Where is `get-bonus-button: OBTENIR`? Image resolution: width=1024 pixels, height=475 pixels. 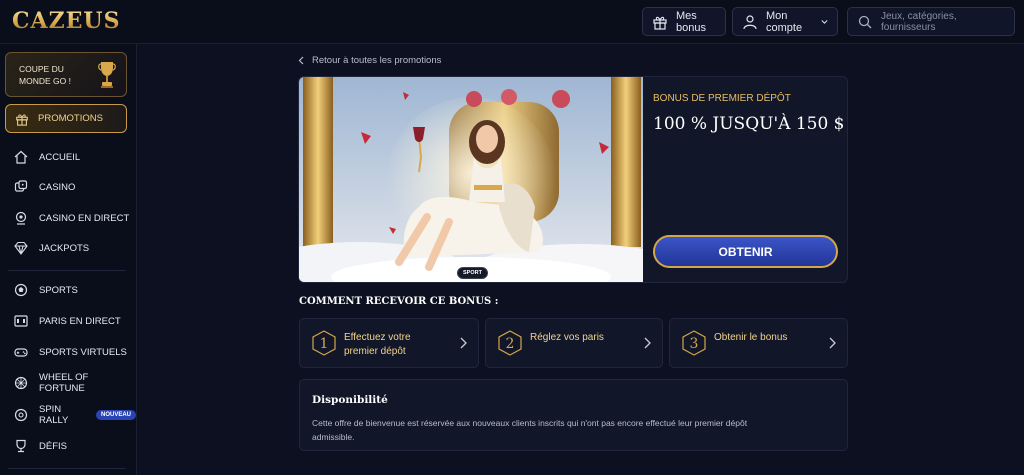
get-bonus-button: OBTENIR is located at coordinates (745, 251).